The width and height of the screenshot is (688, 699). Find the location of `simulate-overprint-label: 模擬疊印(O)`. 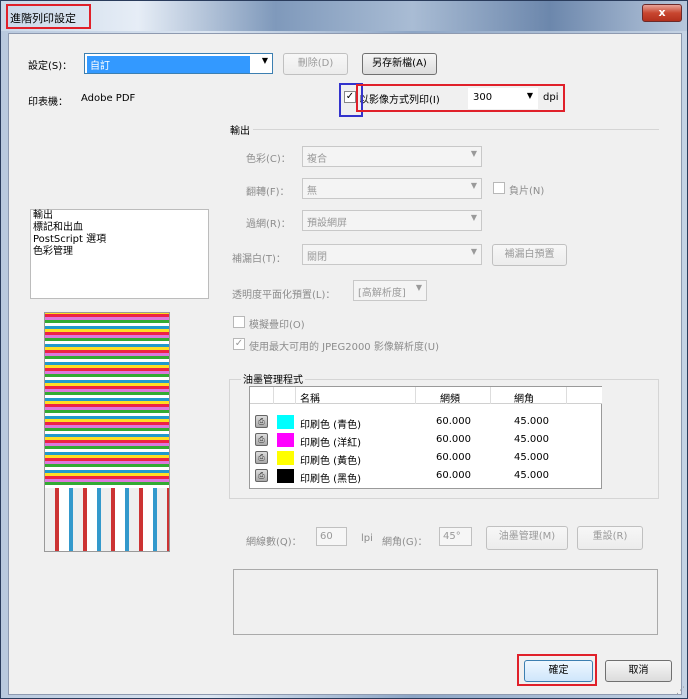

simulate-overprint-label: 模擬疊印(O) is located at coordinates (277, 325).